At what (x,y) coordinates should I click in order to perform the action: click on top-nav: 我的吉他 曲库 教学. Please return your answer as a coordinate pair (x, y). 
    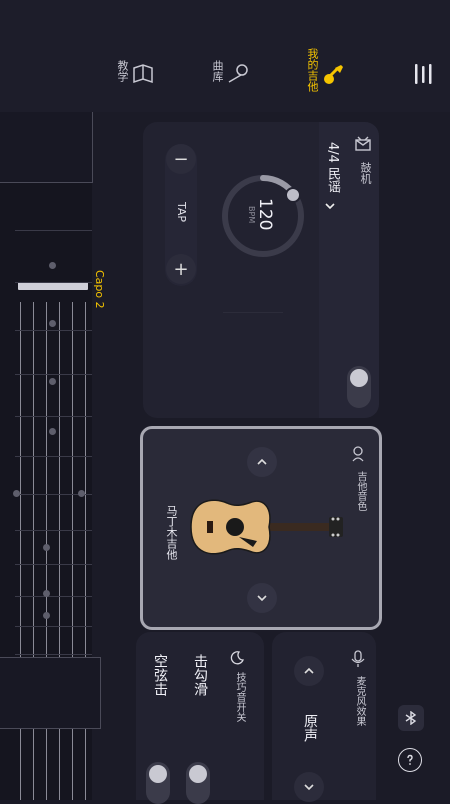
    Looking at the image, I should click on (225, 56).